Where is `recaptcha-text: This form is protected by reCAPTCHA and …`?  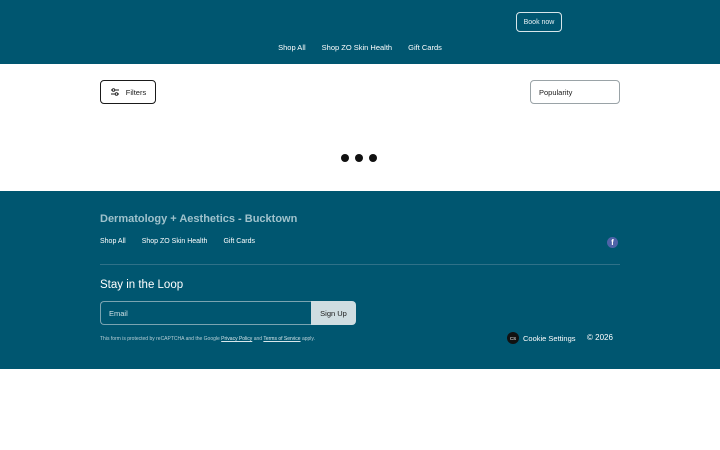 recaptcha-text: This form is protected by reCAPTCHA and … is located at coordinates (160, 339).